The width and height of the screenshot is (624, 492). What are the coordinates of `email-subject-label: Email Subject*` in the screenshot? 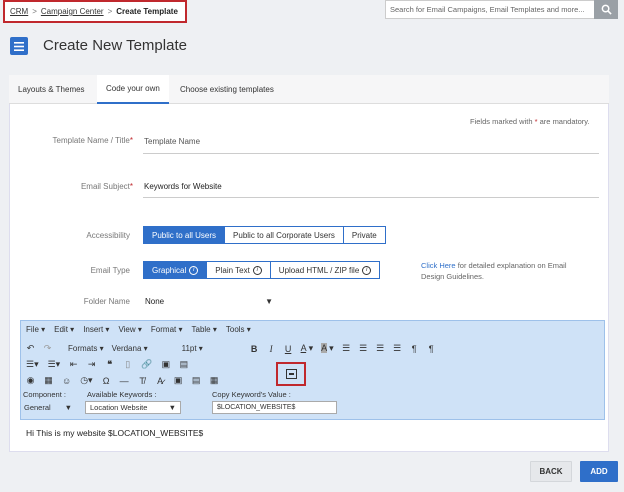 It's located at (106, 186).